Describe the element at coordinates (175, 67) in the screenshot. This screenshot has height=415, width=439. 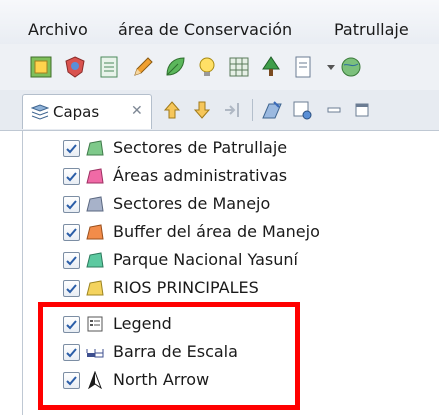
I see `leaf-icon` at that location.